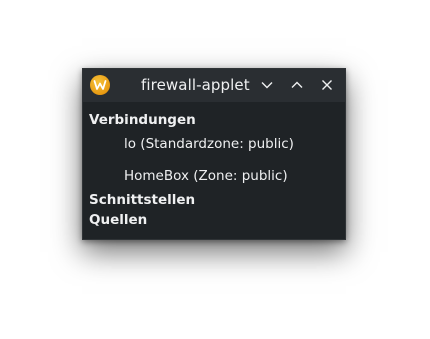  I want to click on chevron-down-icon, so click(267, 85).